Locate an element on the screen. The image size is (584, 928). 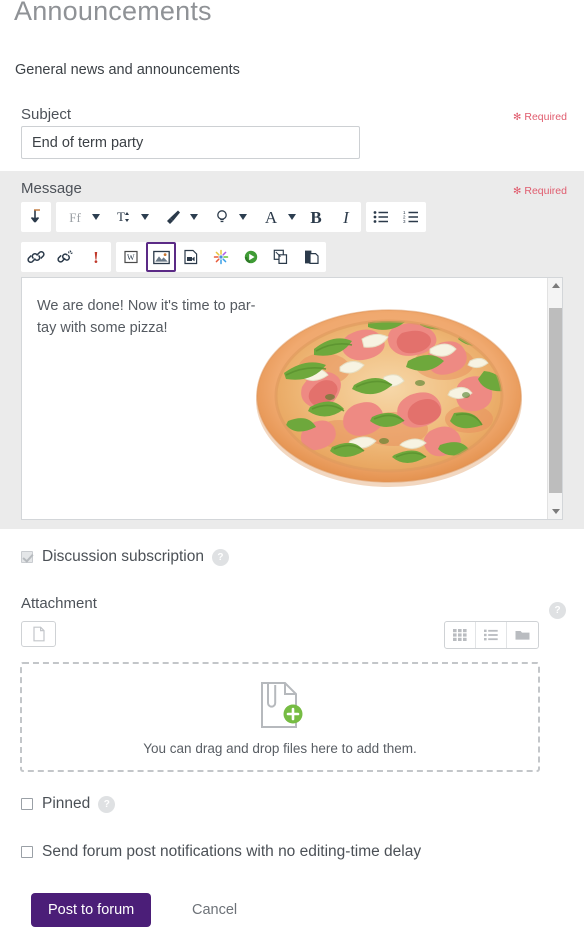
unlink-icon is located at coordinates (66, 257).